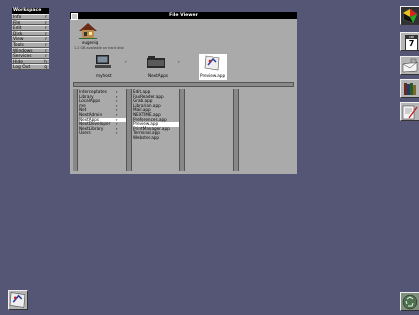 This screenshot has width=419, height=315. I want to click on browser-entry-label: Users, so click(85, 133).